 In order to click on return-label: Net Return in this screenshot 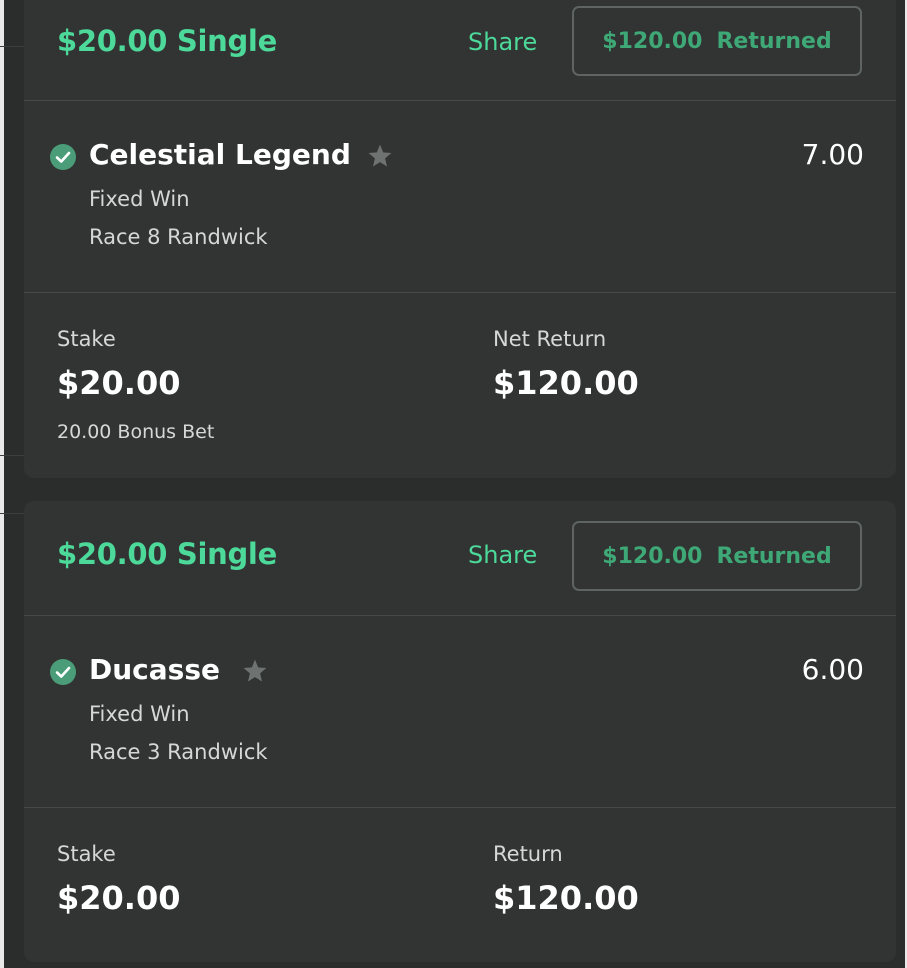, I will do `click(550, 339)`.